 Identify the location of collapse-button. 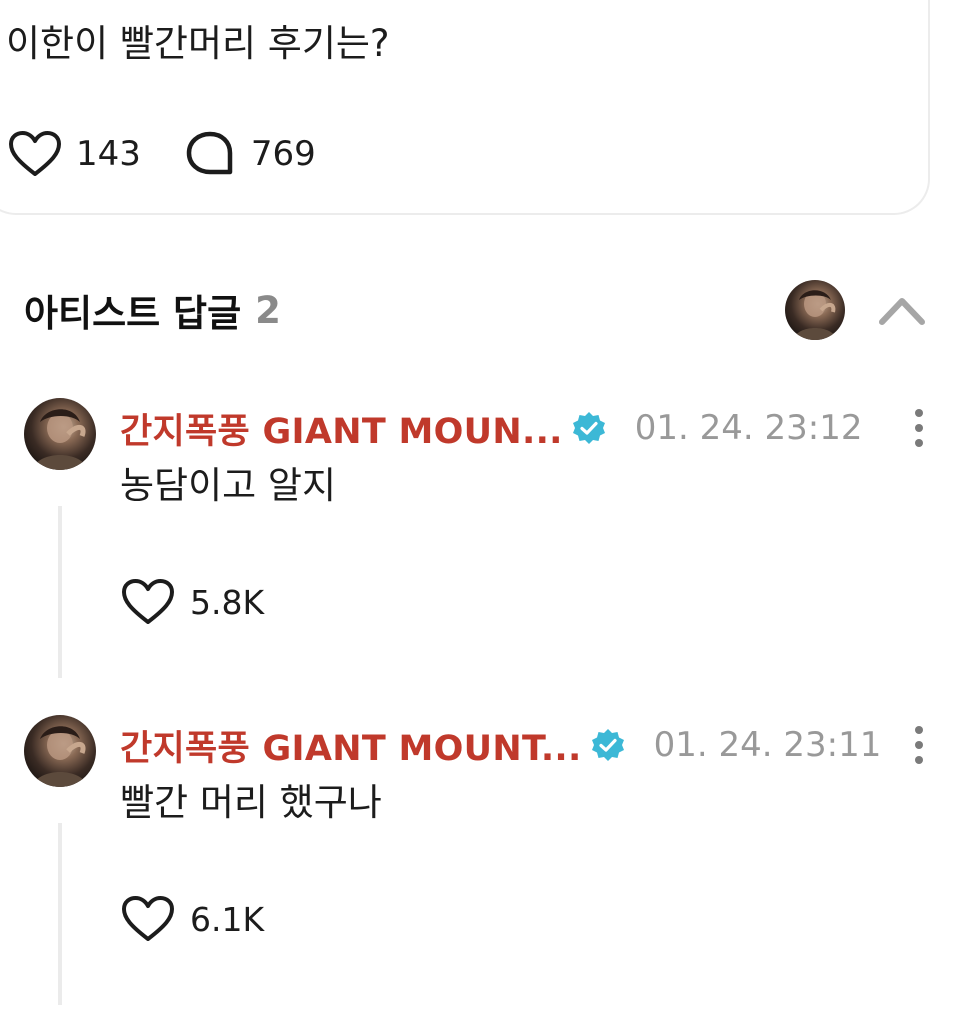
(902, 310).